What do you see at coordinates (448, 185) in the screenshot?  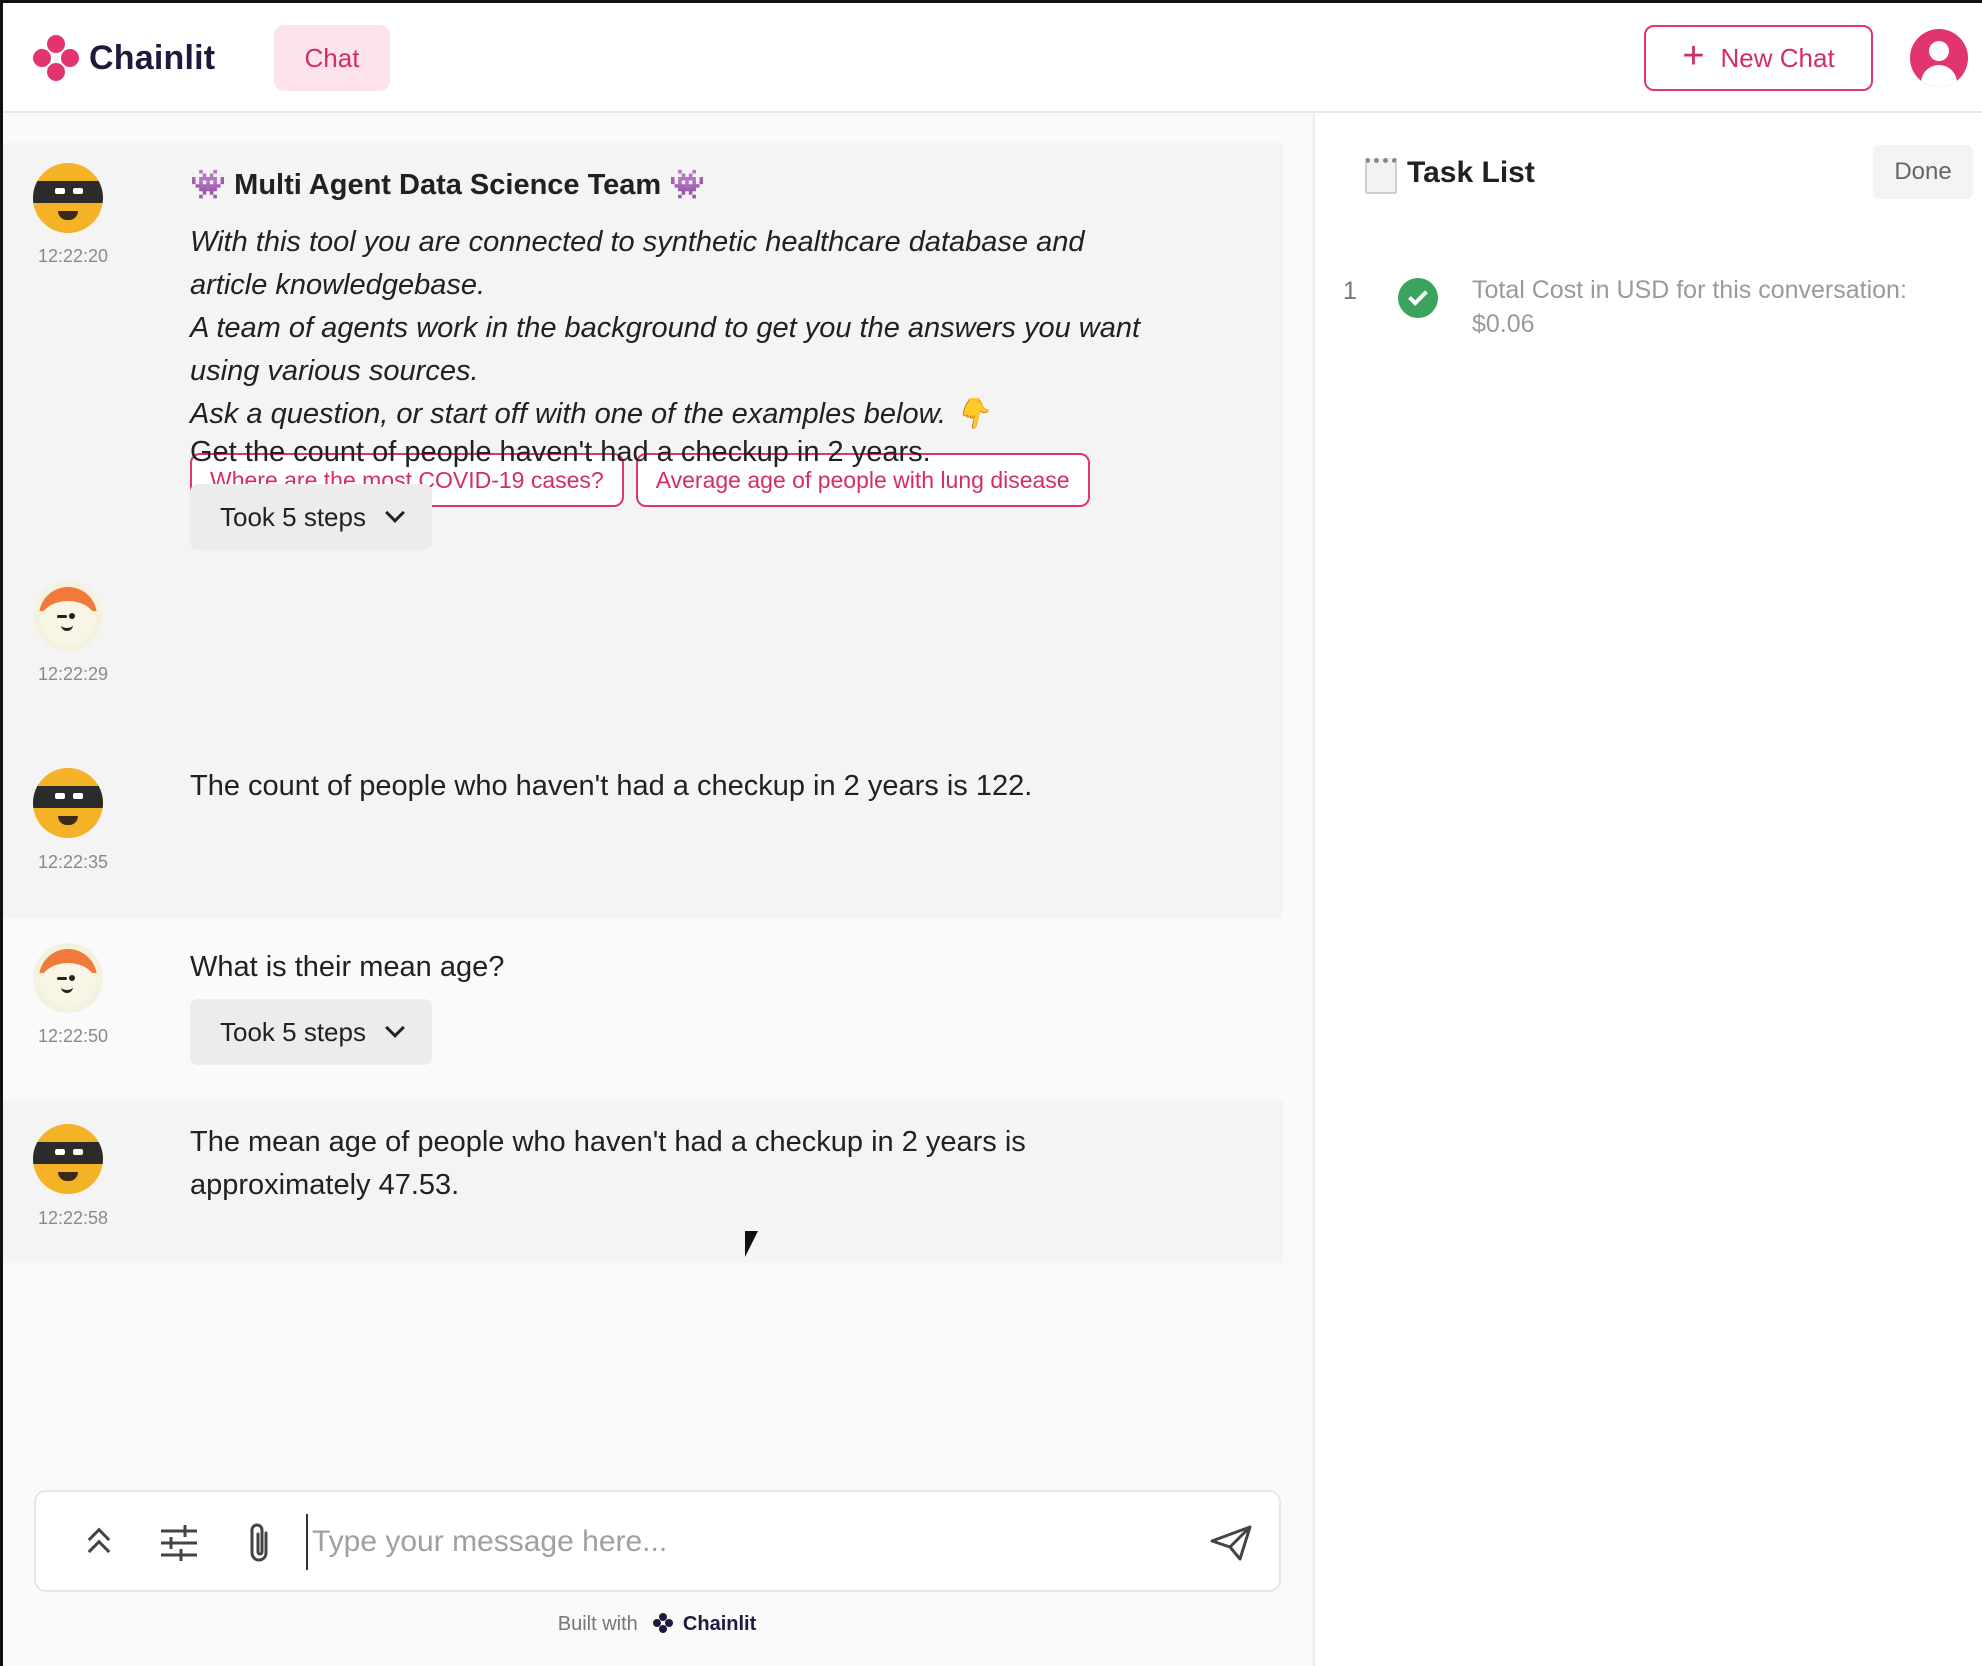 I see `welcome-title: 👾 Multi Agent Data Science Team 👾` at bounding box center [448, 185].